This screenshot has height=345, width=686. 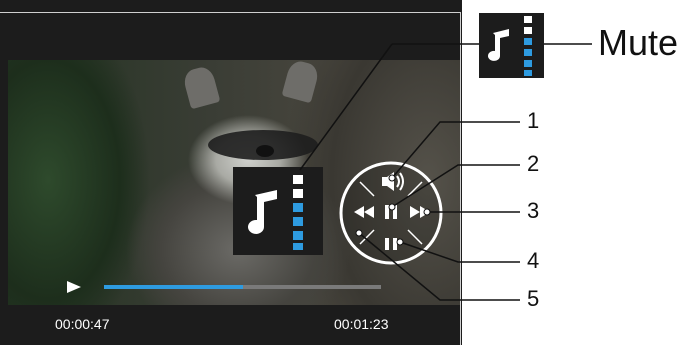 I want to click on music-note-icon, so click(x=275, y=212).